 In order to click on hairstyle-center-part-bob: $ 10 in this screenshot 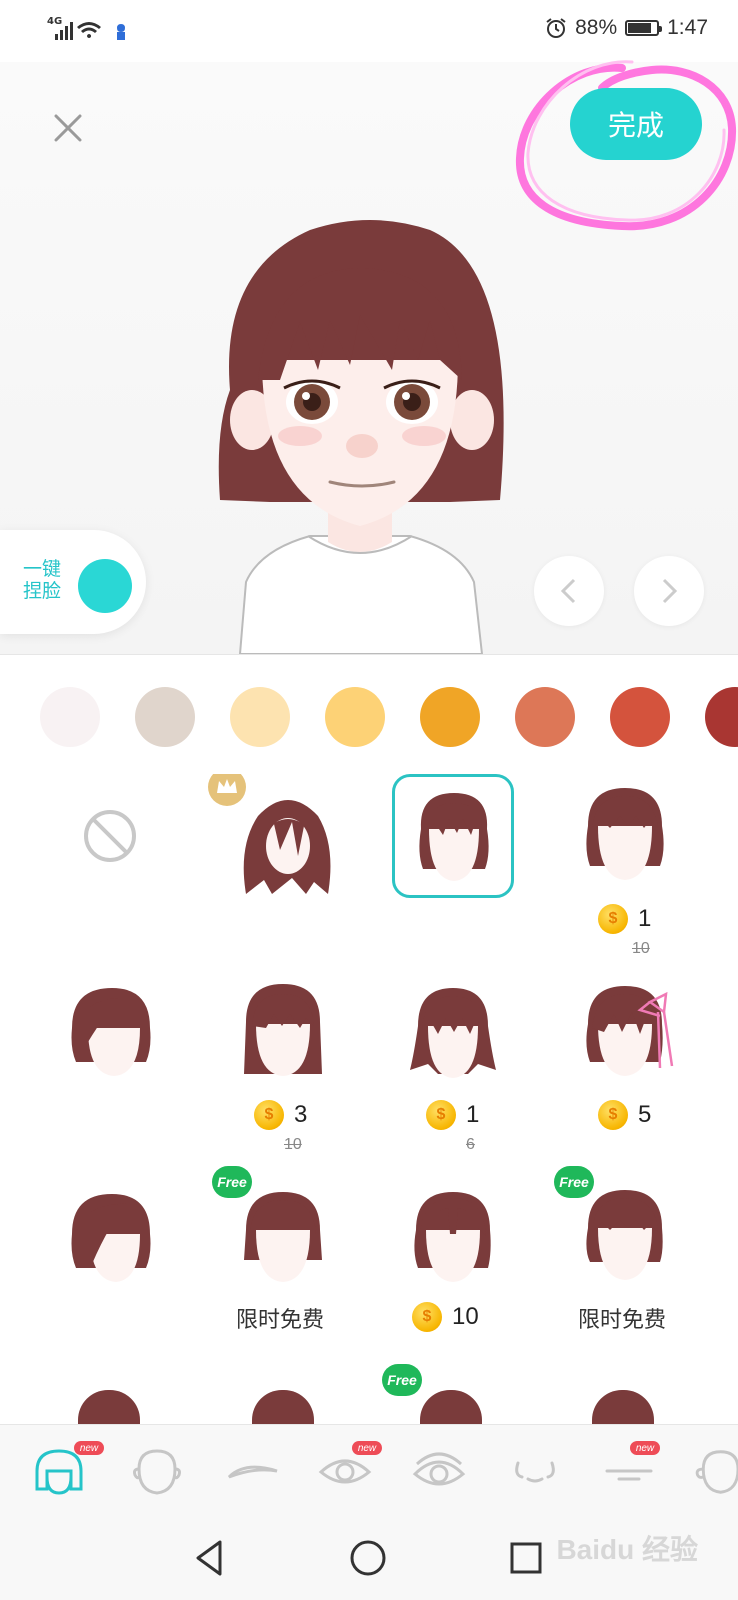, I will do `click(453, 1258)`.